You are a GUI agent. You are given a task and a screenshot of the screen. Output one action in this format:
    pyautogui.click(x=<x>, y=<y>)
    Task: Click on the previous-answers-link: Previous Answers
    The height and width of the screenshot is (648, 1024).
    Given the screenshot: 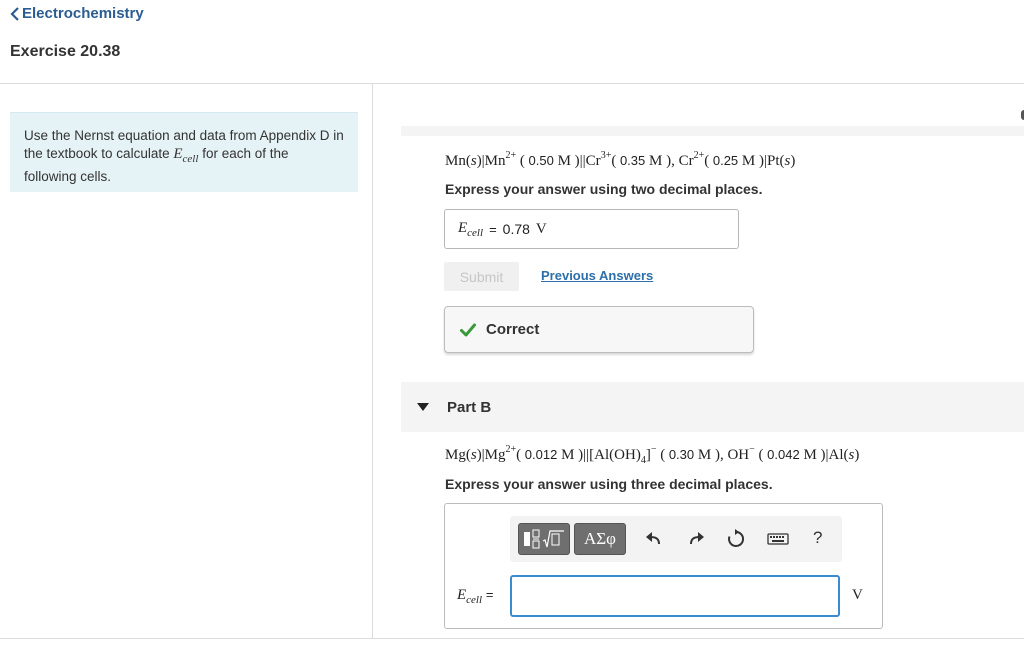 What is the action you would take?
    pyautogui.click(x=597, y=275)
    